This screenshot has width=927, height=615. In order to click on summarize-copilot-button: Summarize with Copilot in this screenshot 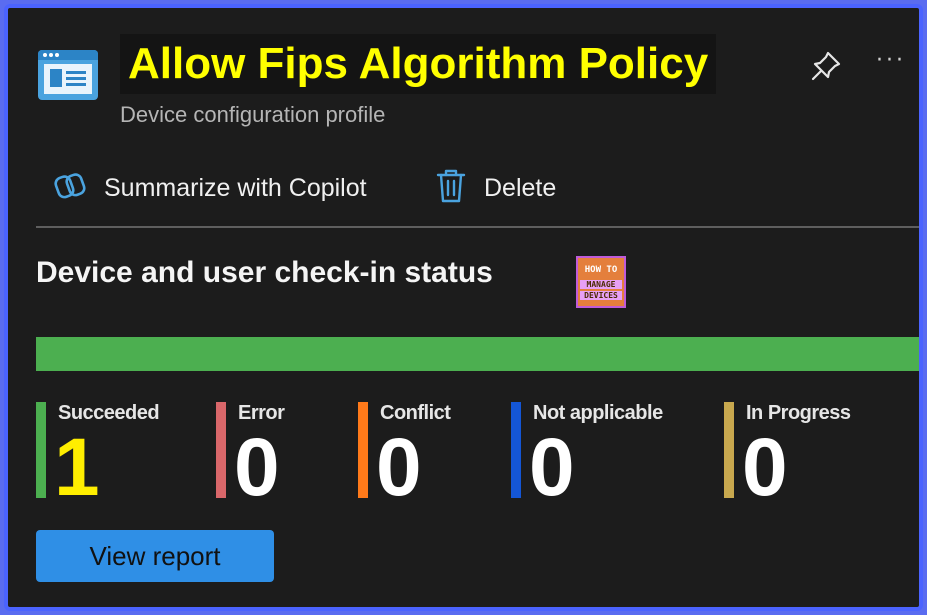, I will do `click(209, 188)`.